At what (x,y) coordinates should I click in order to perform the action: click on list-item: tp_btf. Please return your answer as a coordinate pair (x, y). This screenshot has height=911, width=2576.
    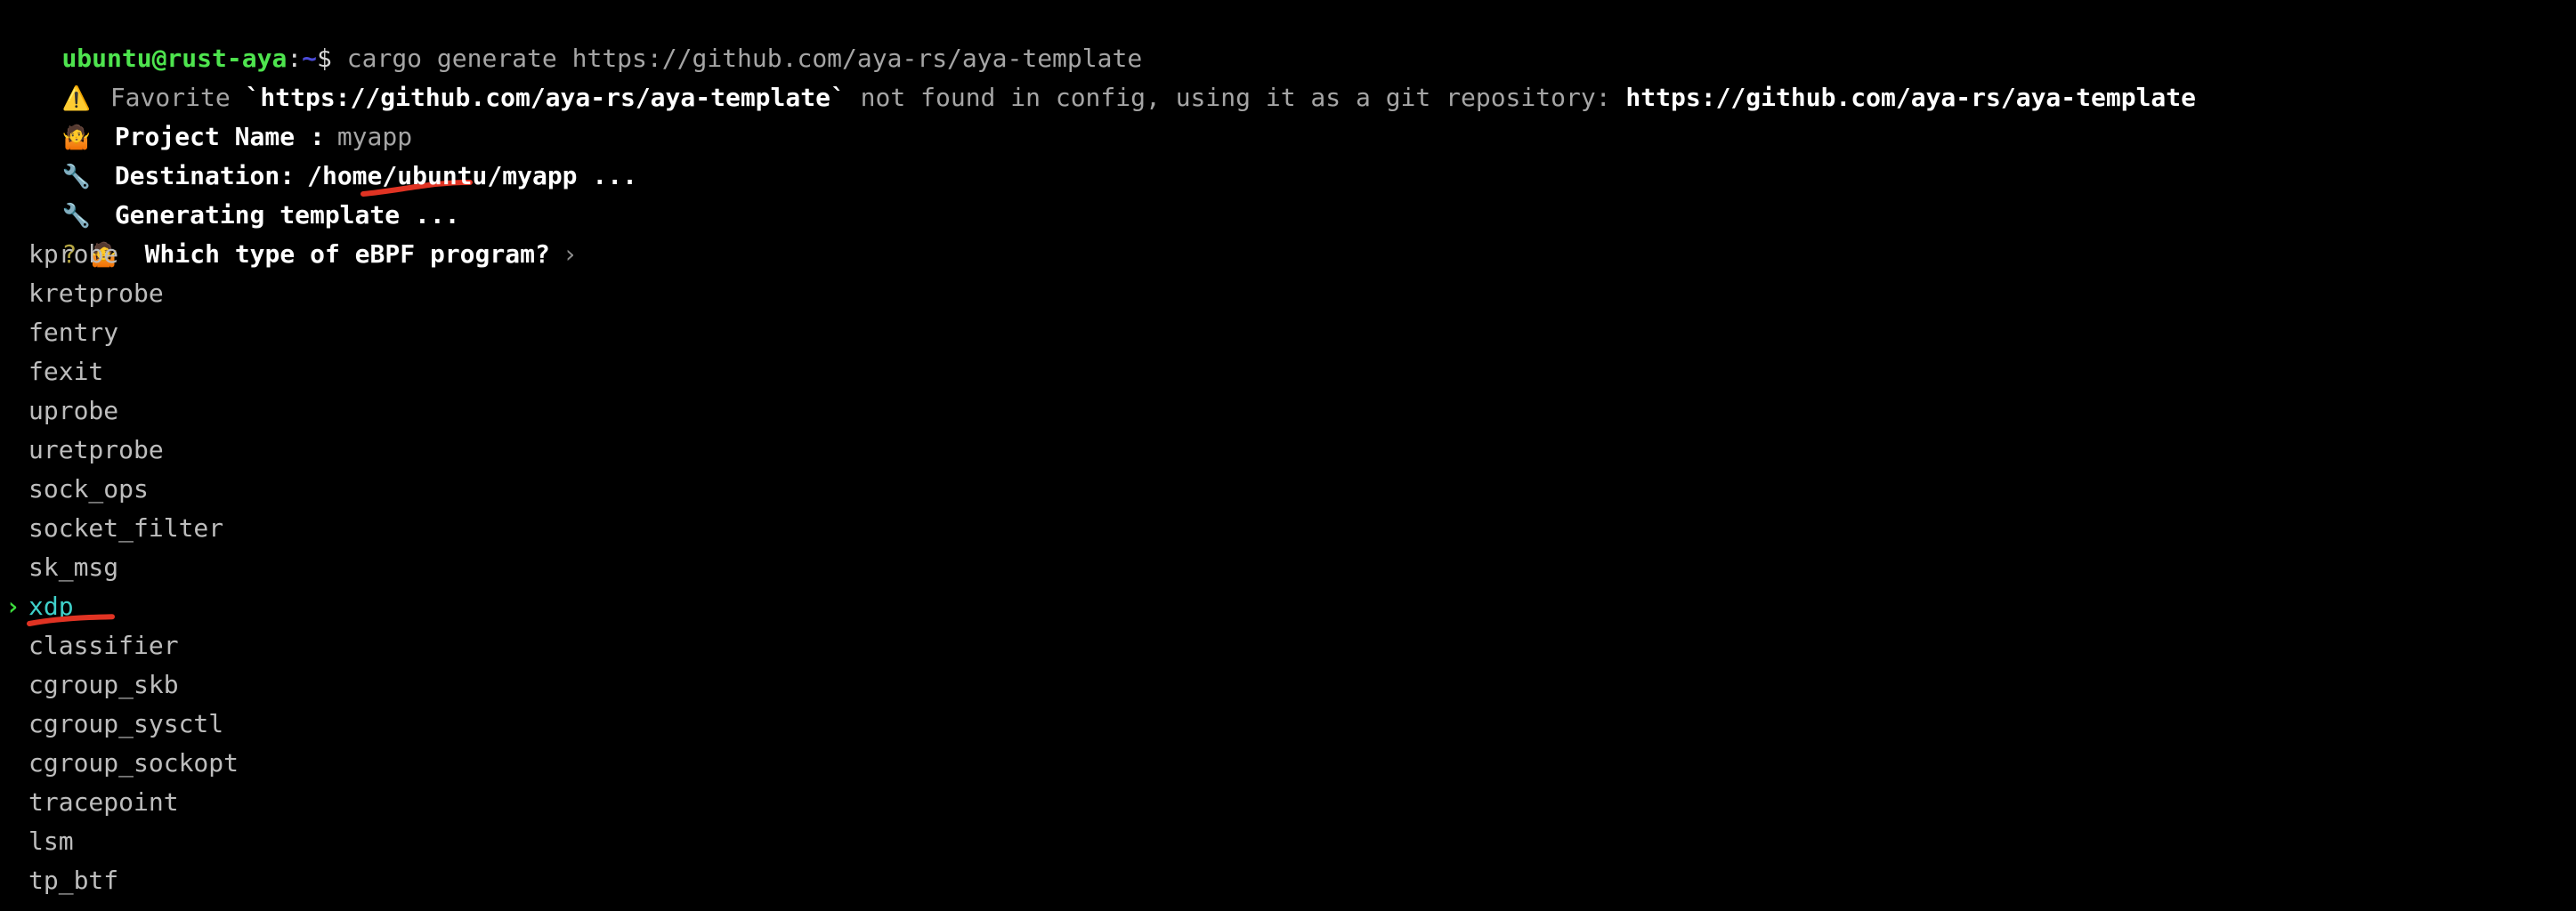
    Looking at the image, I should click on (1288, 881).